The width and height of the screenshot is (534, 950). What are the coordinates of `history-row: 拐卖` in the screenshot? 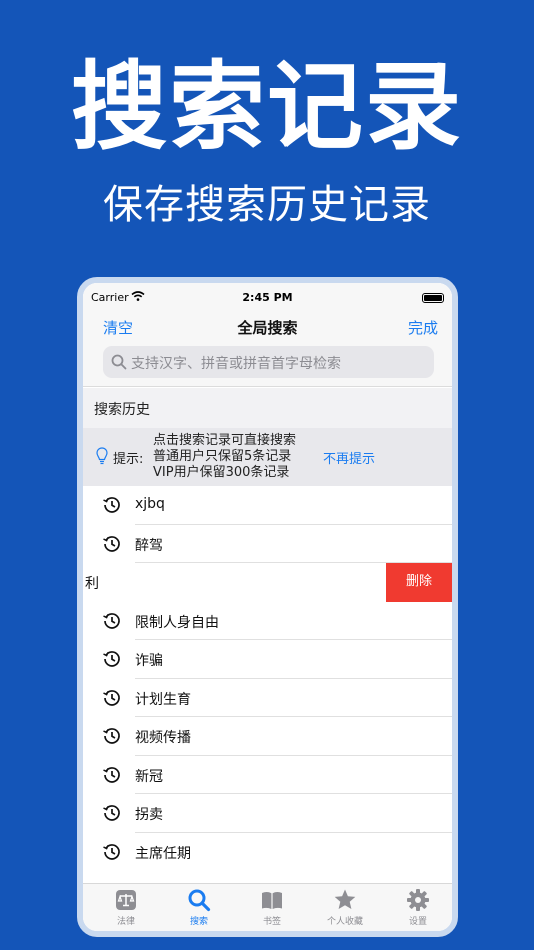 It's located at (267, 813).